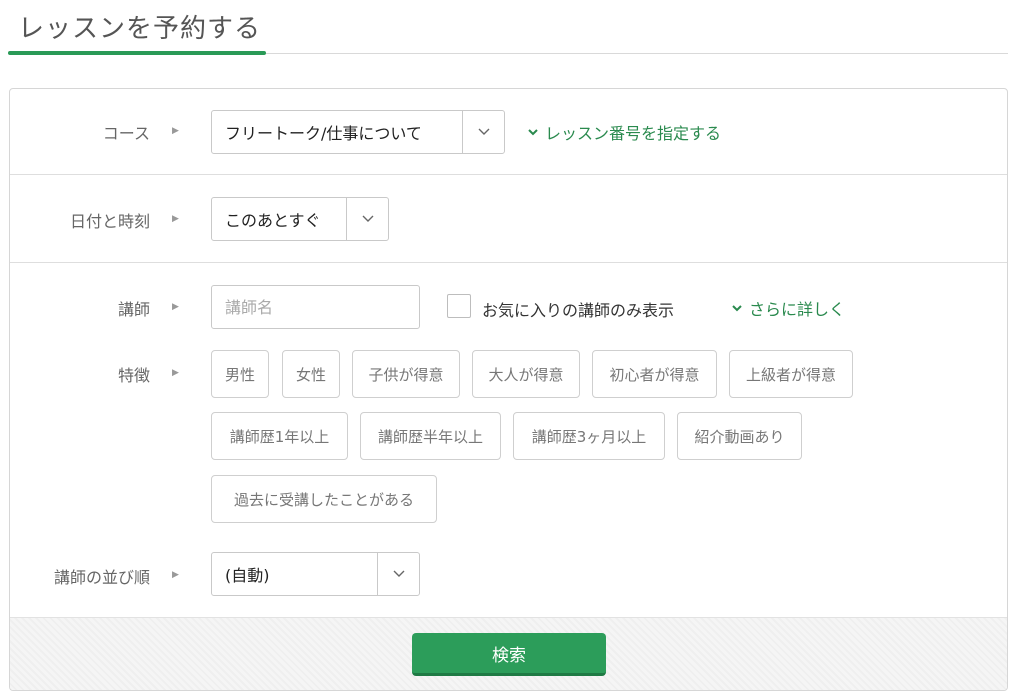 The image size is (1024, 699). Describe the element at coordinates (323, 133) in the screenshot. I see `course-select-value: フリートーク/仕事について` at that location.